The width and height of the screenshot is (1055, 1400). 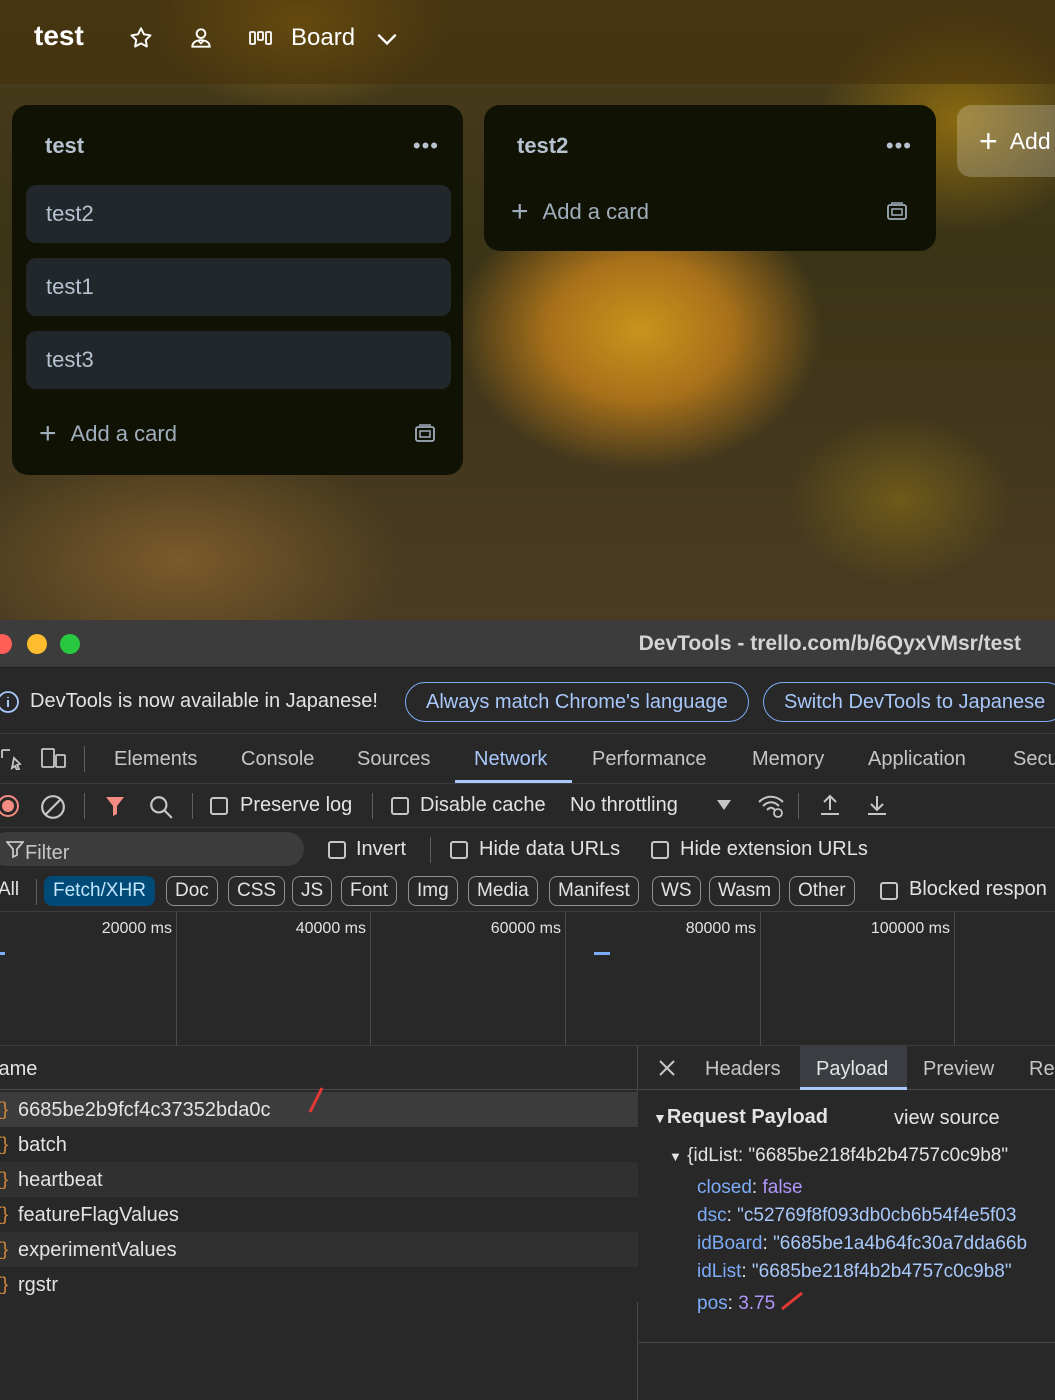 I want to click on type-font: Font, so click(x=369, y=891).